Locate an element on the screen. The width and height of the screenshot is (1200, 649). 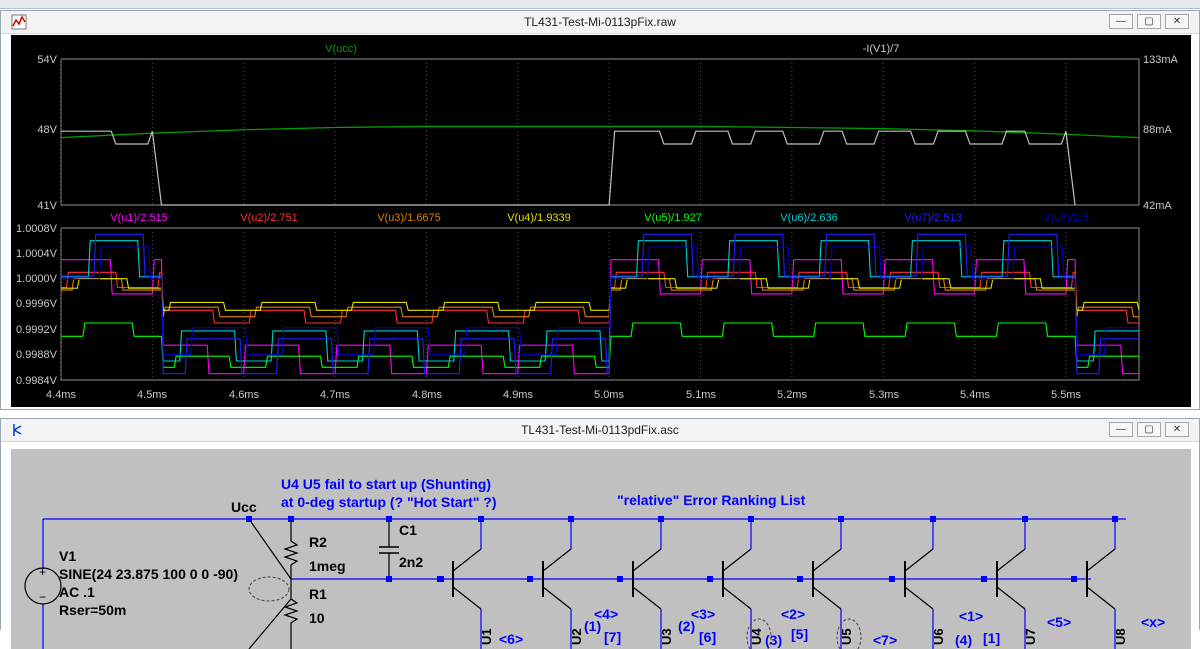
junction-base-u3 is located at coordinates (620, 579).